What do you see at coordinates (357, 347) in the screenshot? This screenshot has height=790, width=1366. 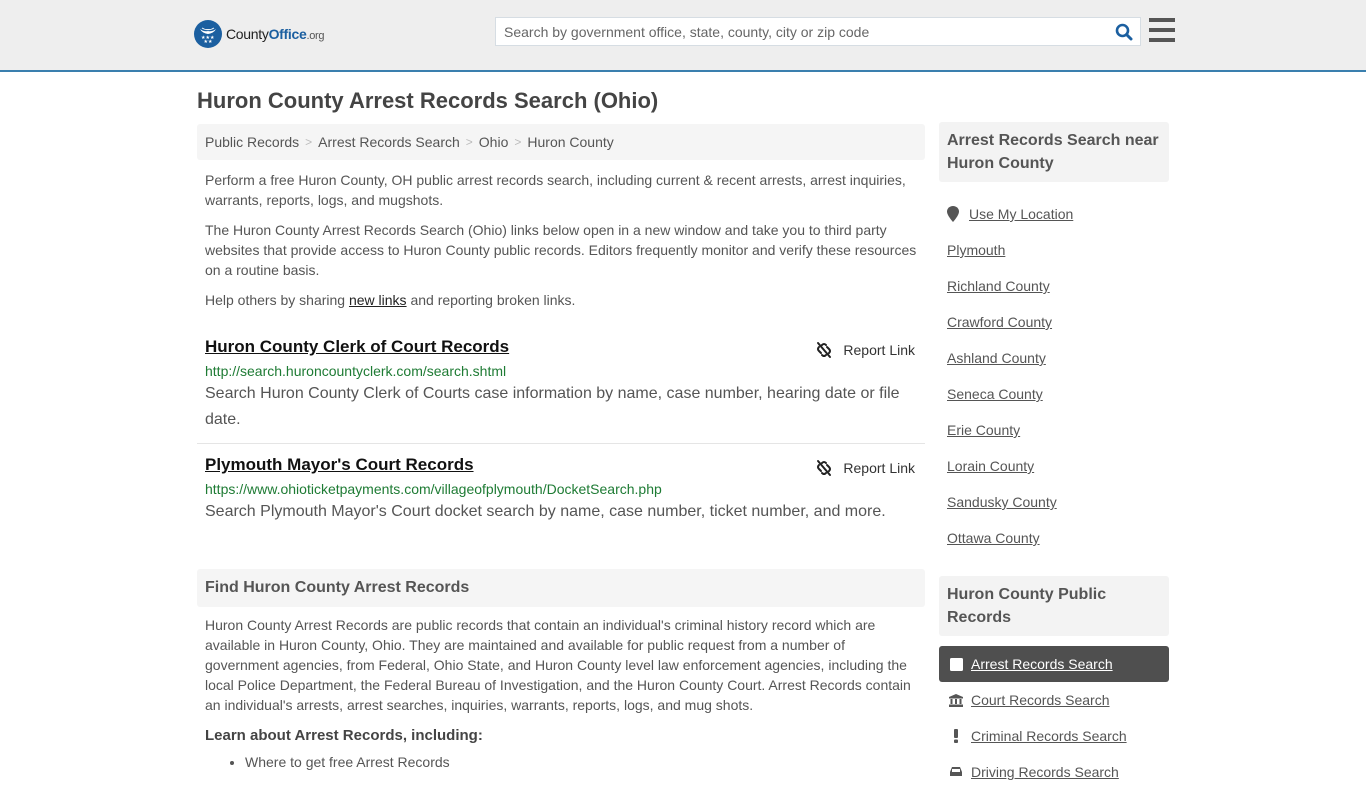 I see `result-title-link: Huron County Clerk of Court Records` at bounding box center [357, 347].